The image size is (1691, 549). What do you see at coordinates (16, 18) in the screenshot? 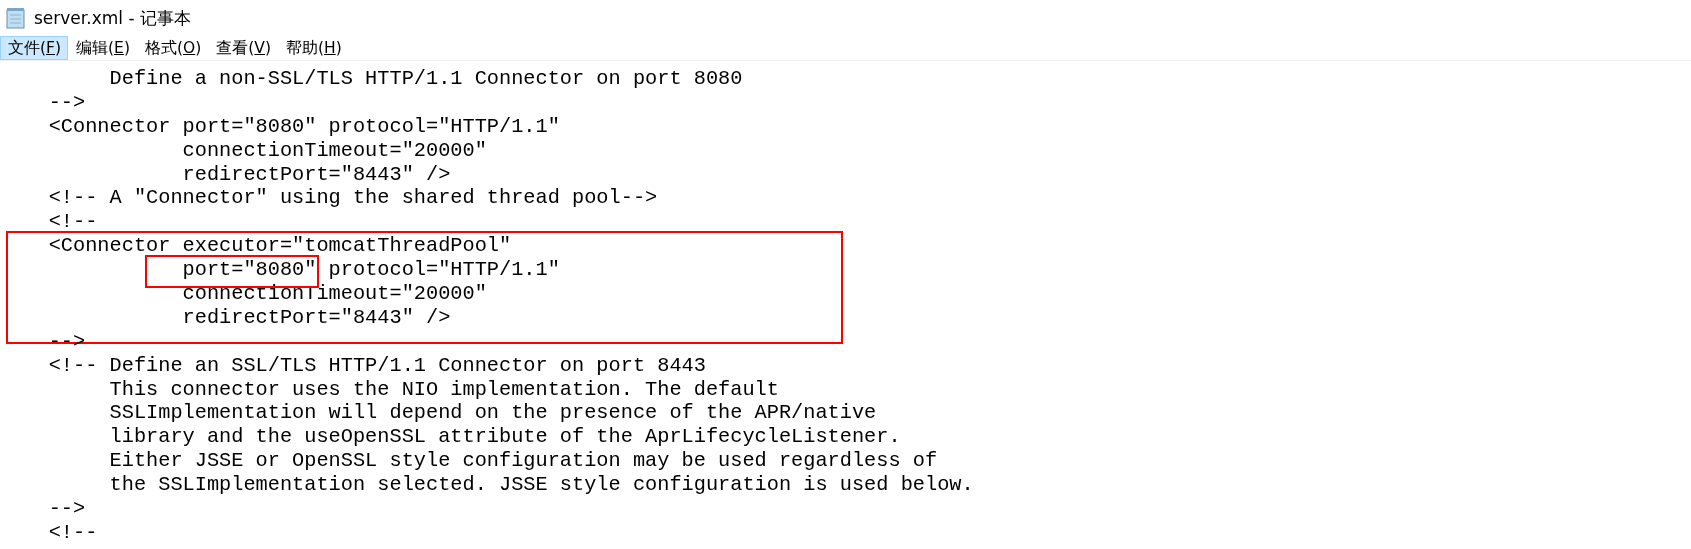
I see `notepad-icon` at bounding box center [16, 18].